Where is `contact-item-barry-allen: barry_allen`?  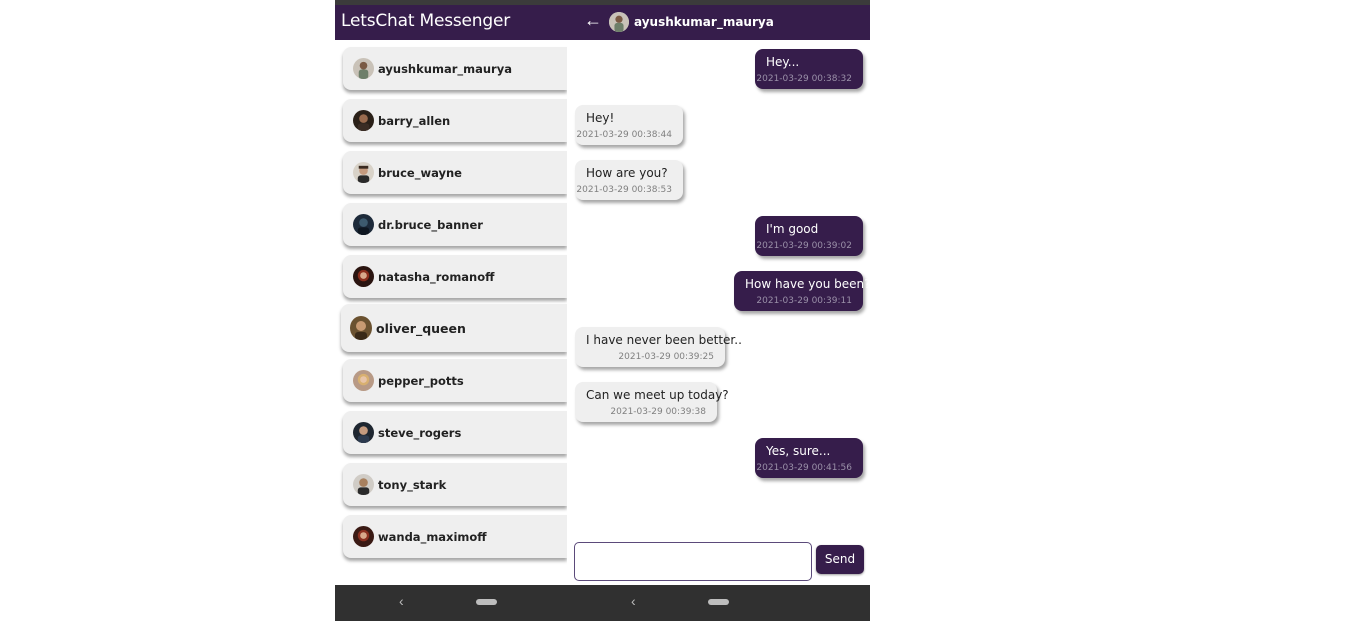 contact-item-barry-allen: barry_allen is located at coordinates (455, 120).